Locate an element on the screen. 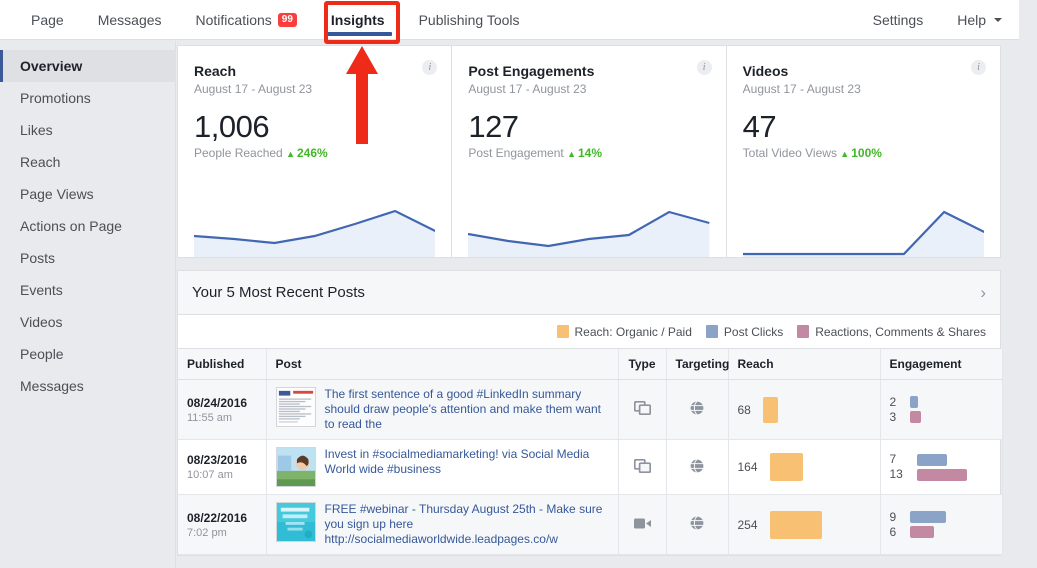 This screenshot has height=568, width=1037. card-title: Post Engagements is located at coordinates (531, 71).